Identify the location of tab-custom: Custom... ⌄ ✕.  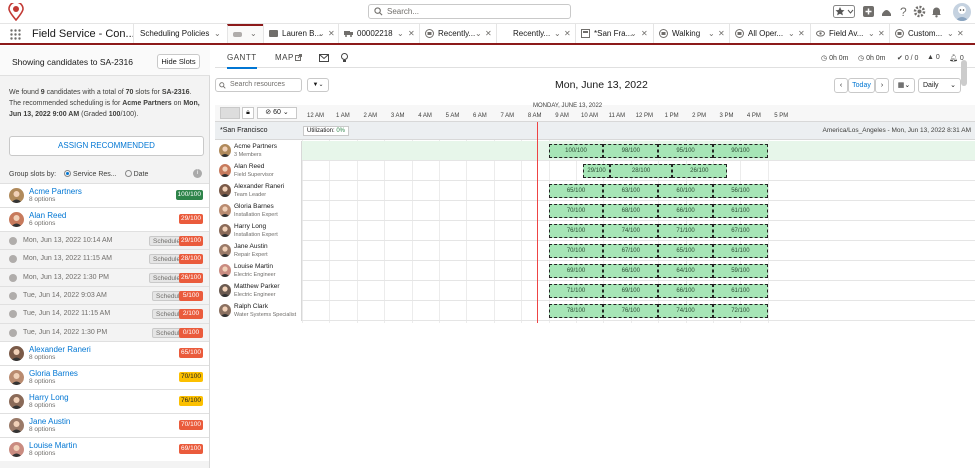
(932, 33).